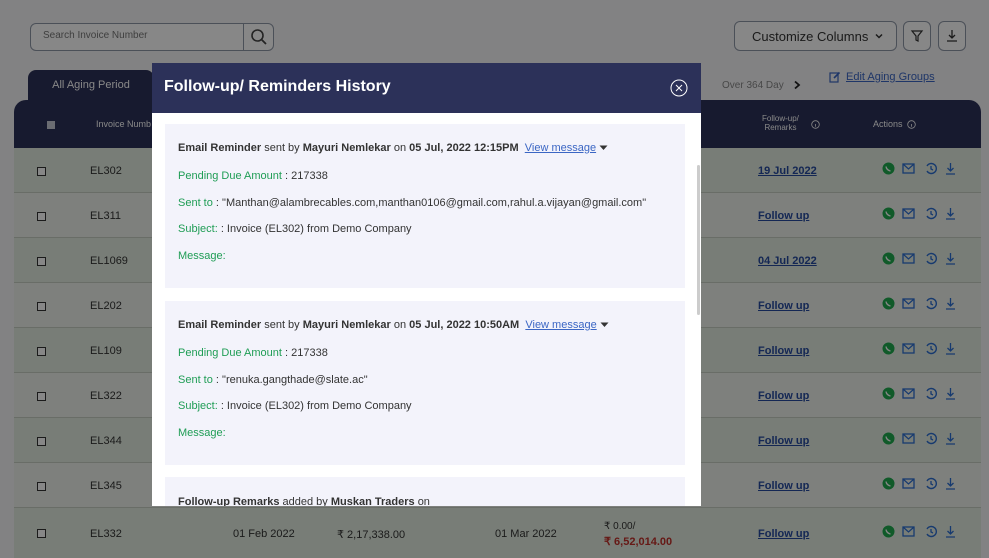 This screenshot has height=558, width=989. What do you see at coordinates (229, 501) in the screenshot?
I see `remark-type: Follow-up Remarks` at bounding box center [229, 501].